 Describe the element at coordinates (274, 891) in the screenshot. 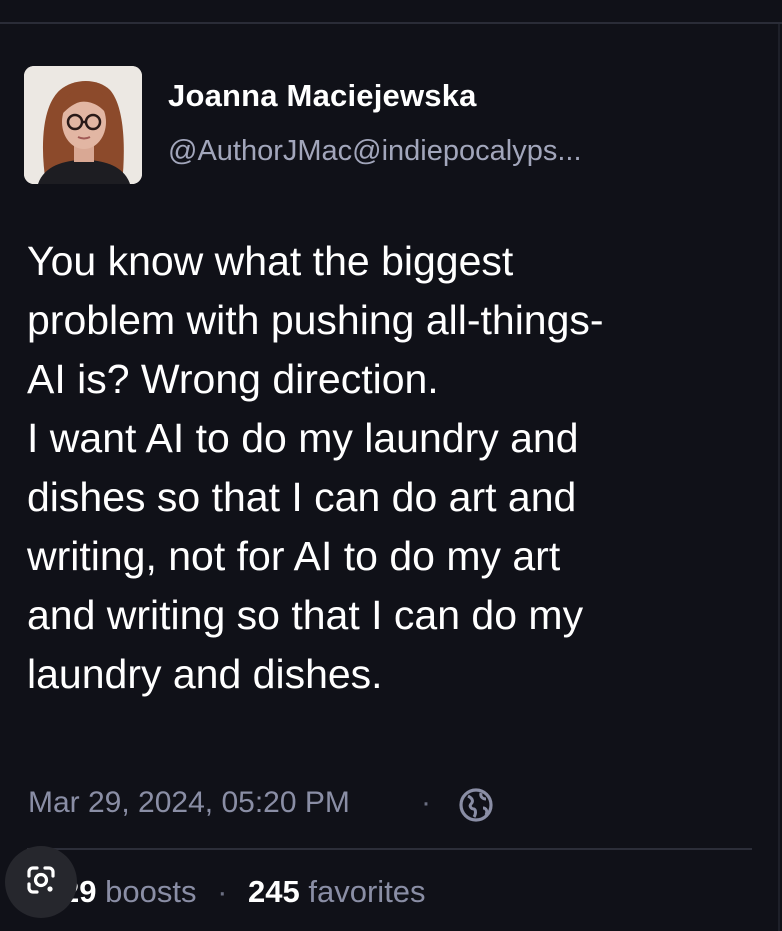

I see `favorites-count: 245` at that location.